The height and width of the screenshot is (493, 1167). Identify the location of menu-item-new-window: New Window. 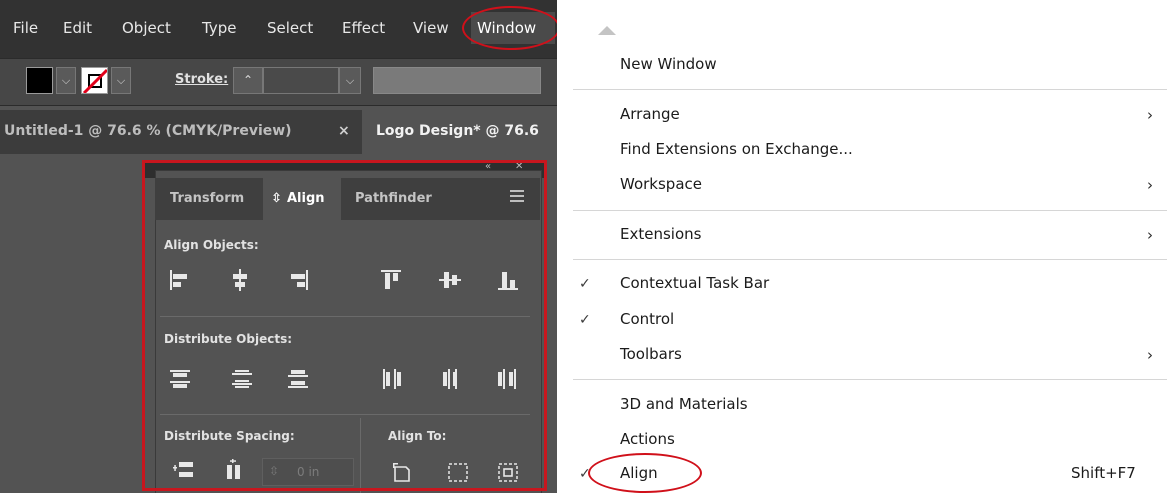
(668, 64).